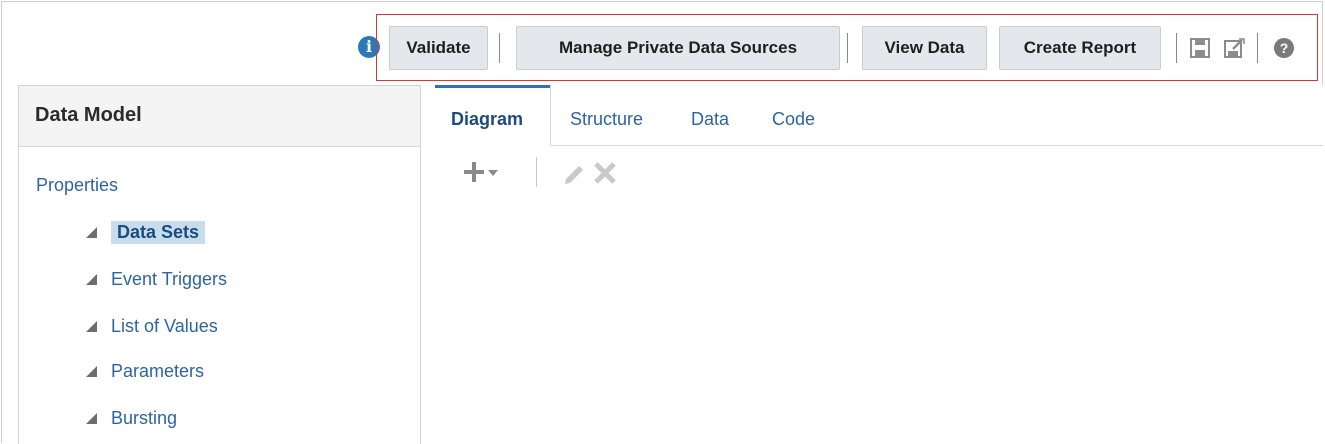  What do you see at coordinates (574, 175) in the screenshot?
I see `edit-icon` at bounding box center [574, 175].